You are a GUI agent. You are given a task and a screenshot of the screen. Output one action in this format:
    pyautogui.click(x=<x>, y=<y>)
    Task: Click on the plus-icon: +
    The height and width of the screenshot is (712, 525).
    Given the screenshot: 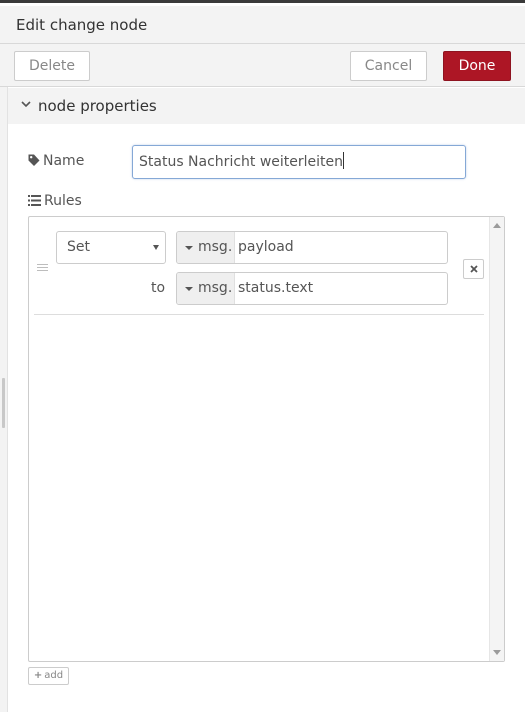 What is the action you would take?
    pyautogui.click(x=38, y=675)
    